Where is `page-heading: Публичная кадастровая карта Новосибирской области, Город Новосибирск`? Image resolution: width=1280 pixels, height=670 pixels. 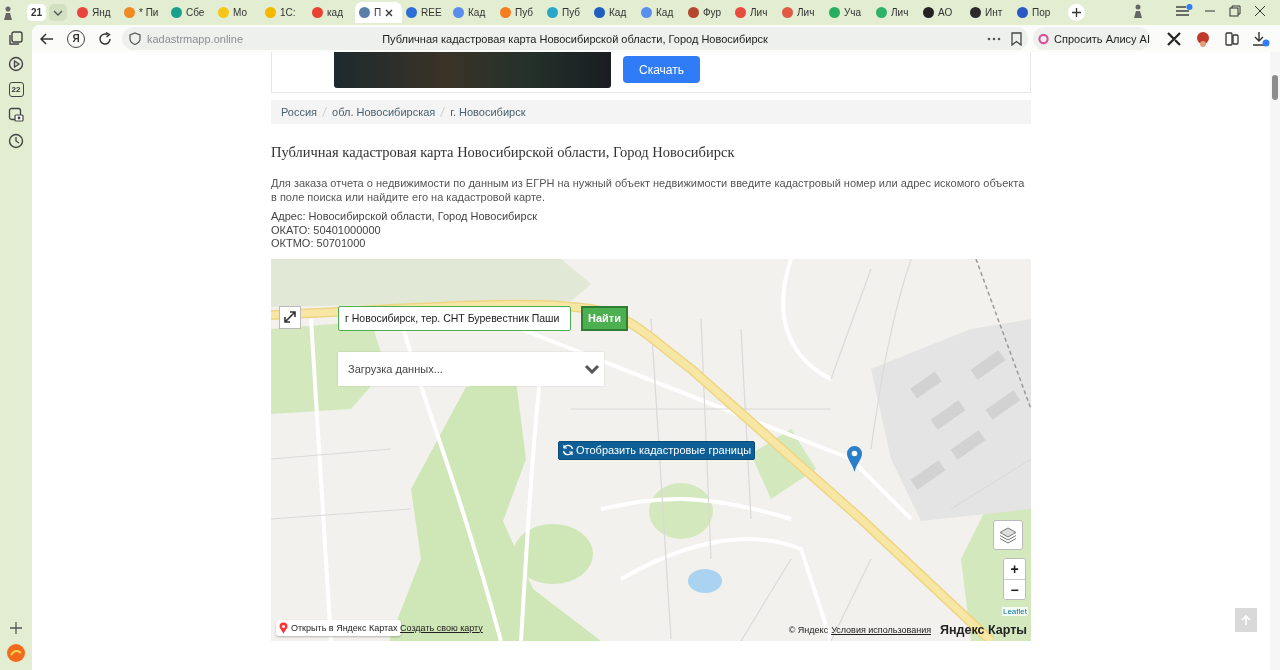
page-heading: Публичная кадастровая карта Новосибирской области, Город Новосибирск is located at coordinates (503, 152).